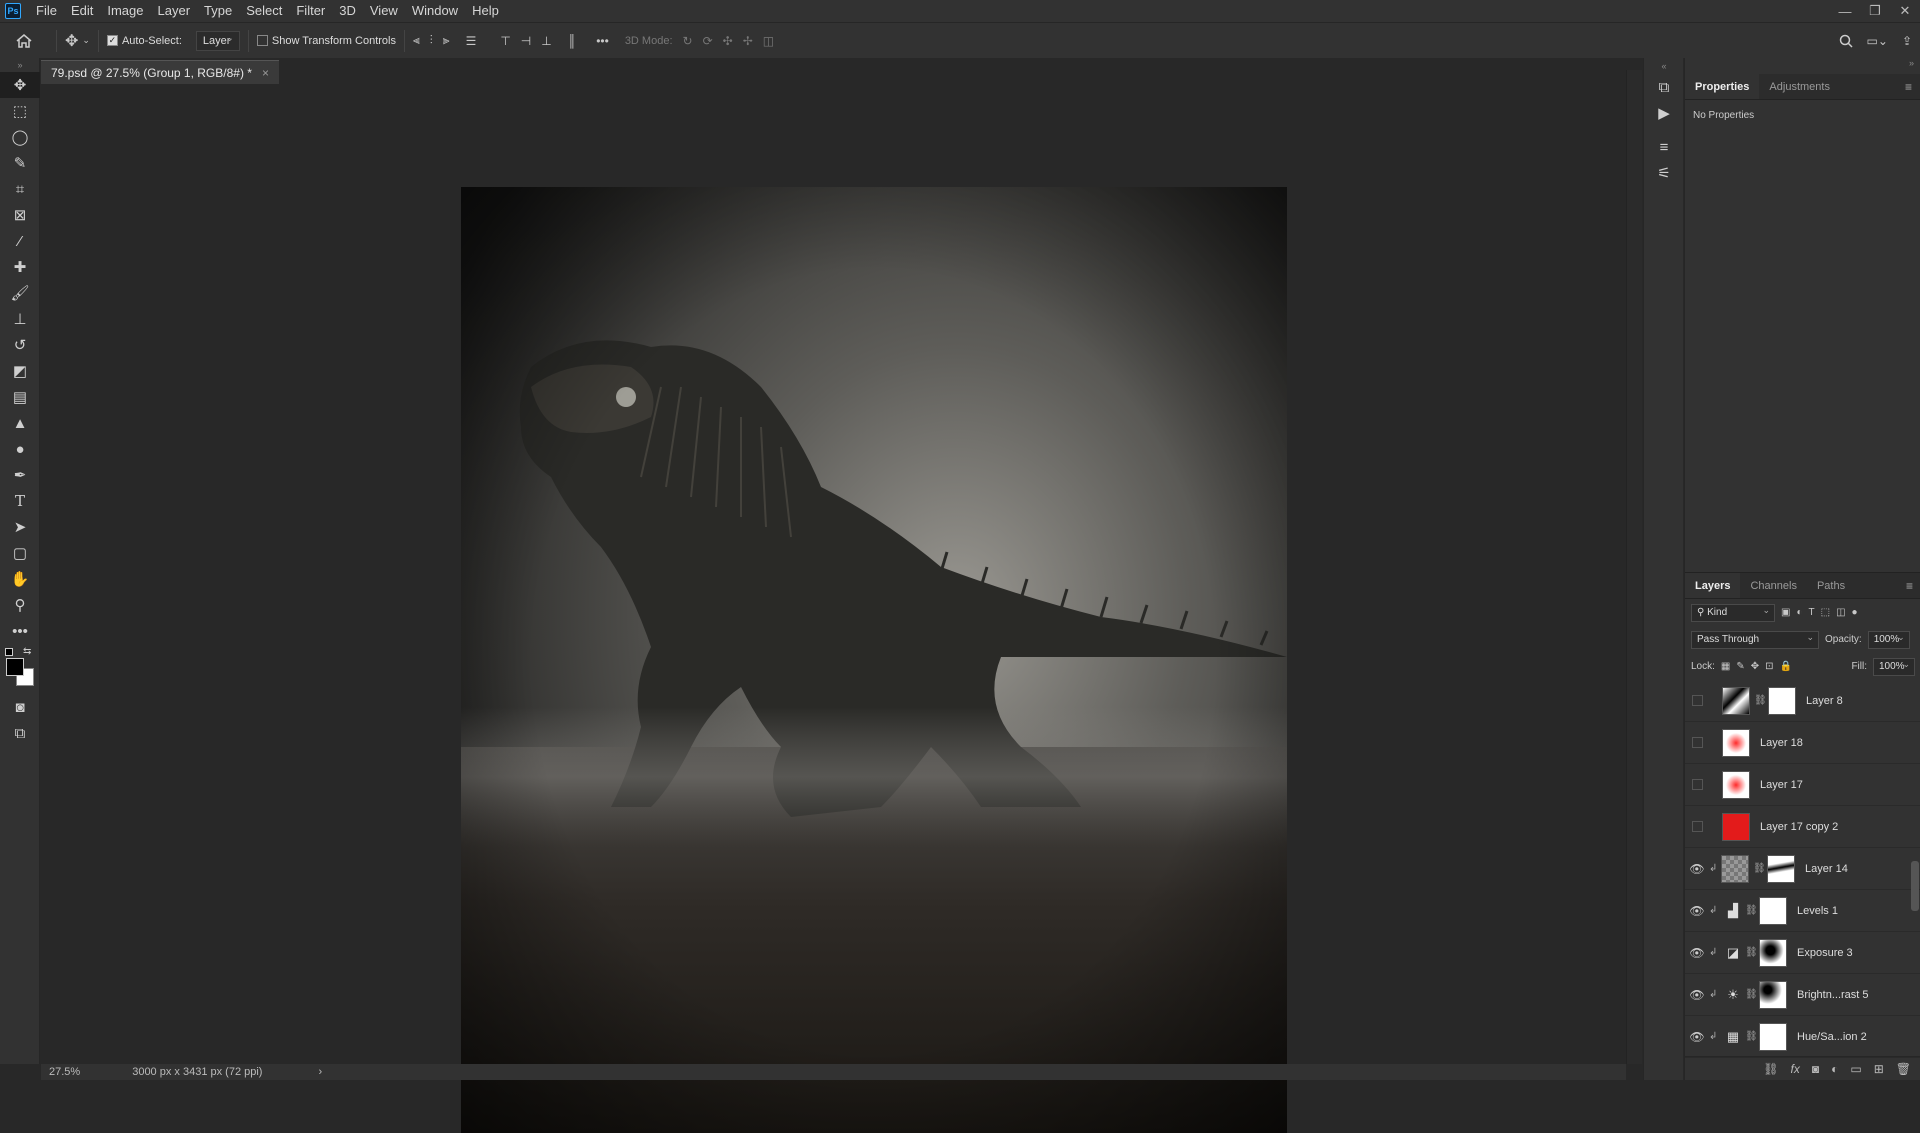 The width and height of the screenshot is (1920, 1133). What do you see at coordinates (264, 11) in the screenshot?
I see `menu-select: Select` at bounding box center [264, 11].